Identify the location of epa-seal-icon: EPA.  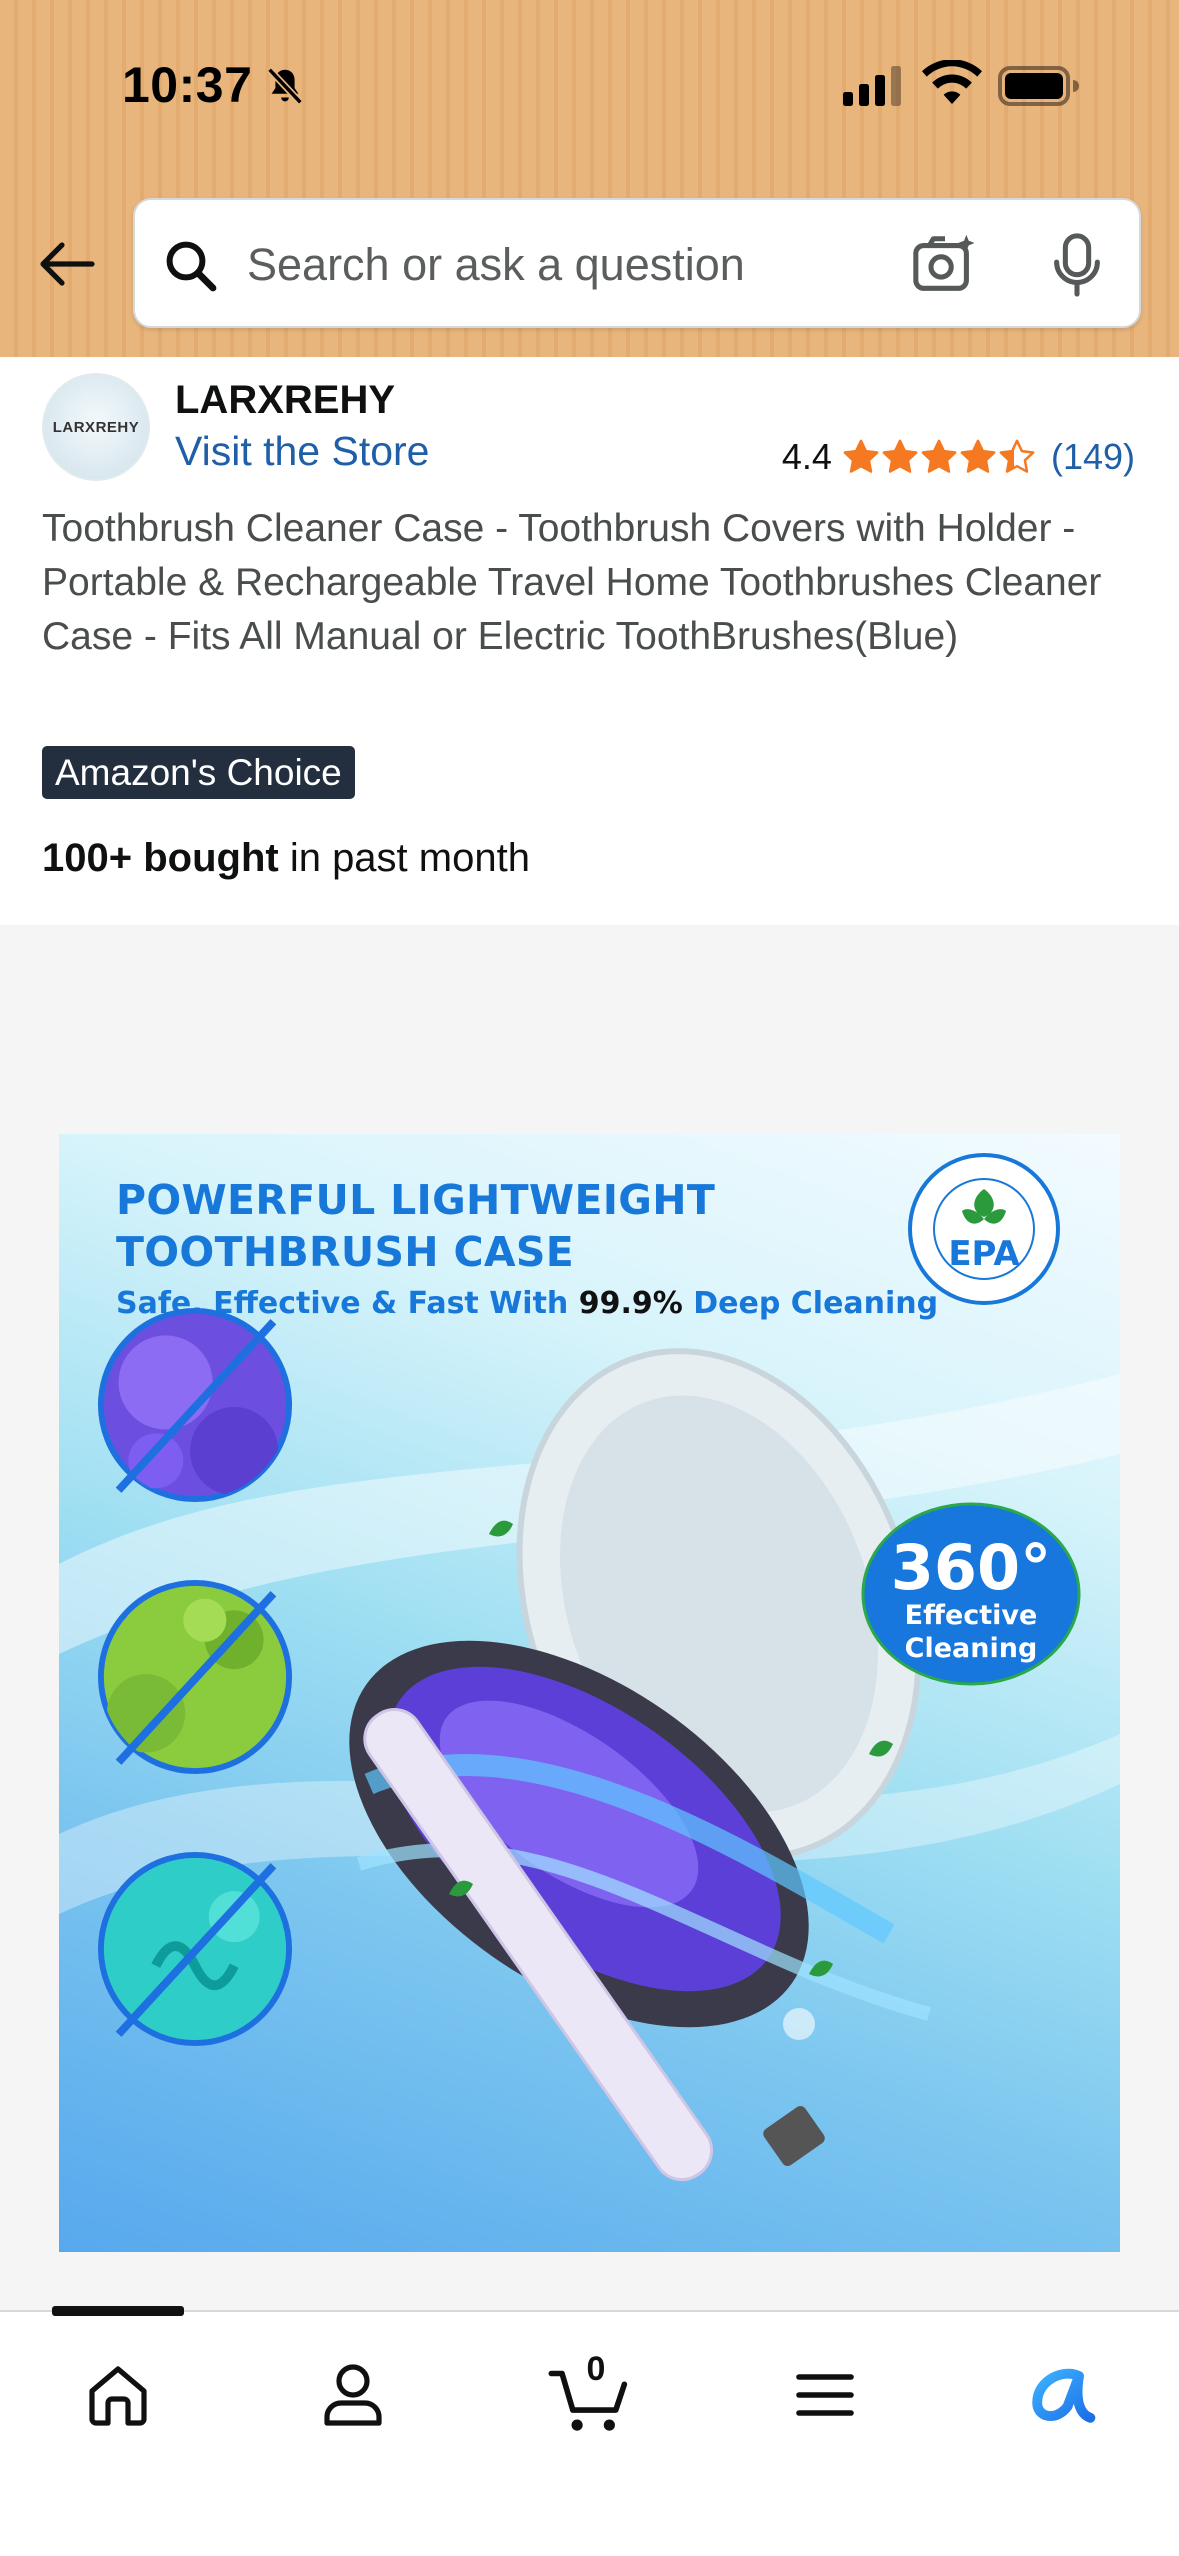
(984, 1229).